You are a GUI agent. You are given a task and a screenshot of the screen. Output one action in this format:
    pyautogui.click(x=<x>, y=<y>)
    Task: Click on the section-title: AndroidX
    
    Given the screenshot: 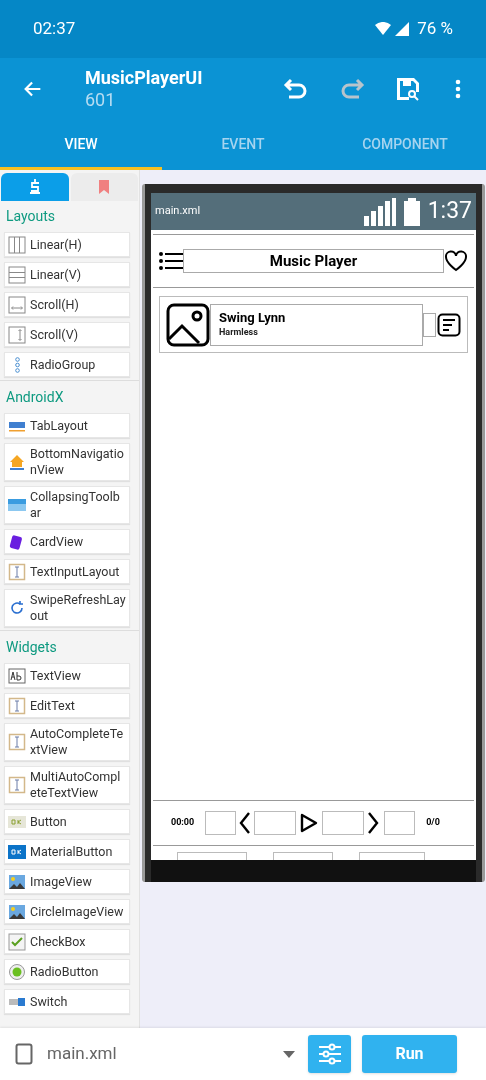 What is the action you would take?
    pyautogui.click(x=35, y=397)
    